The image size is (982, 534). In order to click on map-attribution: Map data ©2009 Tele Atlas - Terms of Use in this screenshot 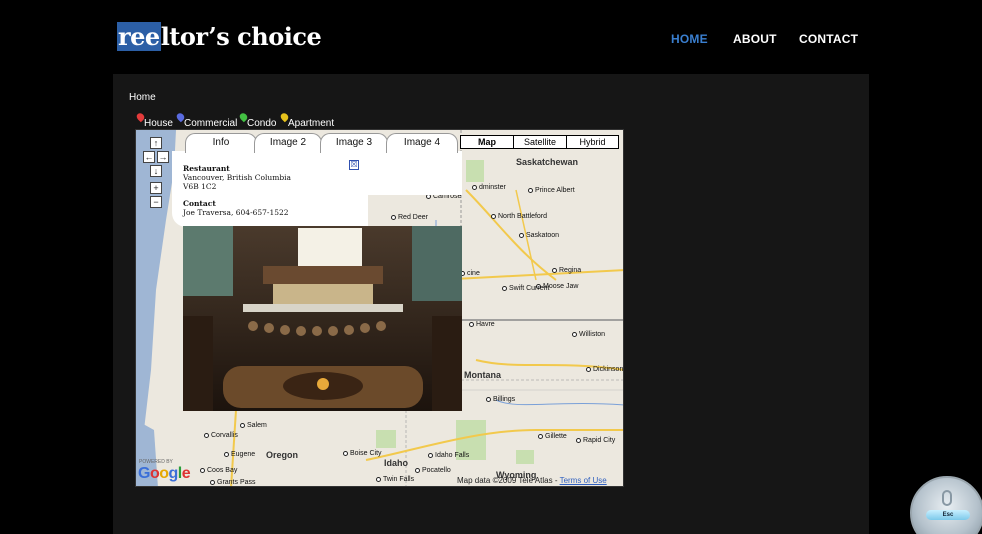, I will do `click(532, 480)`.